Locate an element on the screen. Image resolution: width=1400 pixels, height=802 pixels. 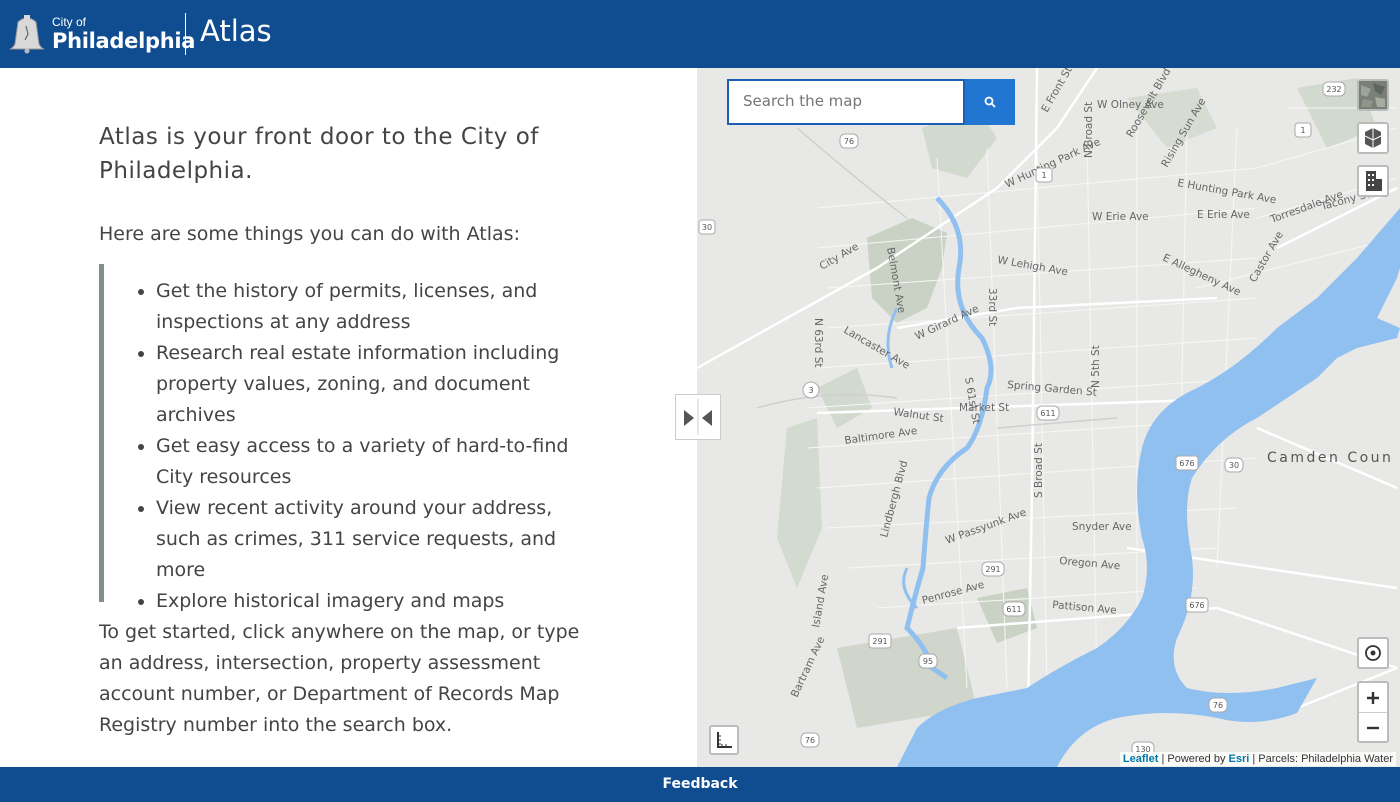
svg-text: 3 is located at coordinates (810, 390).